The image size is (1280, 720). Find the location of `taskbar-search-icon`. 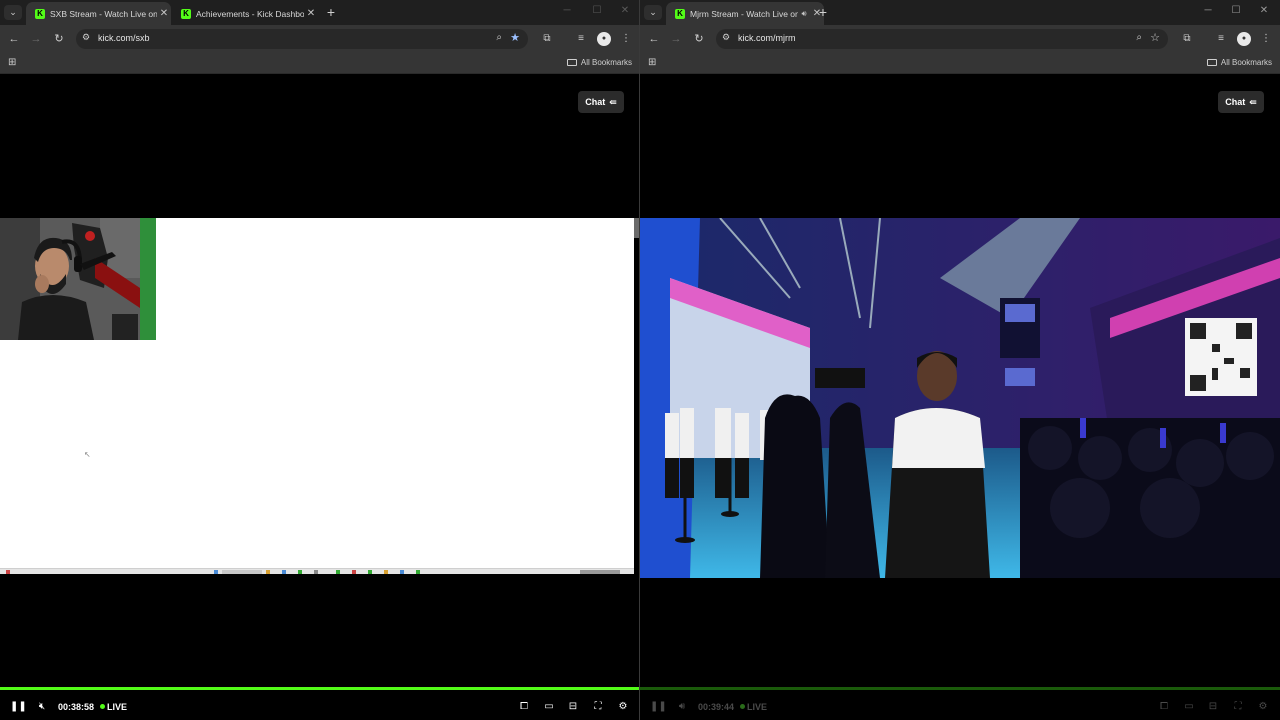

taskbar-search-icon is located at coordinates (242, 572).